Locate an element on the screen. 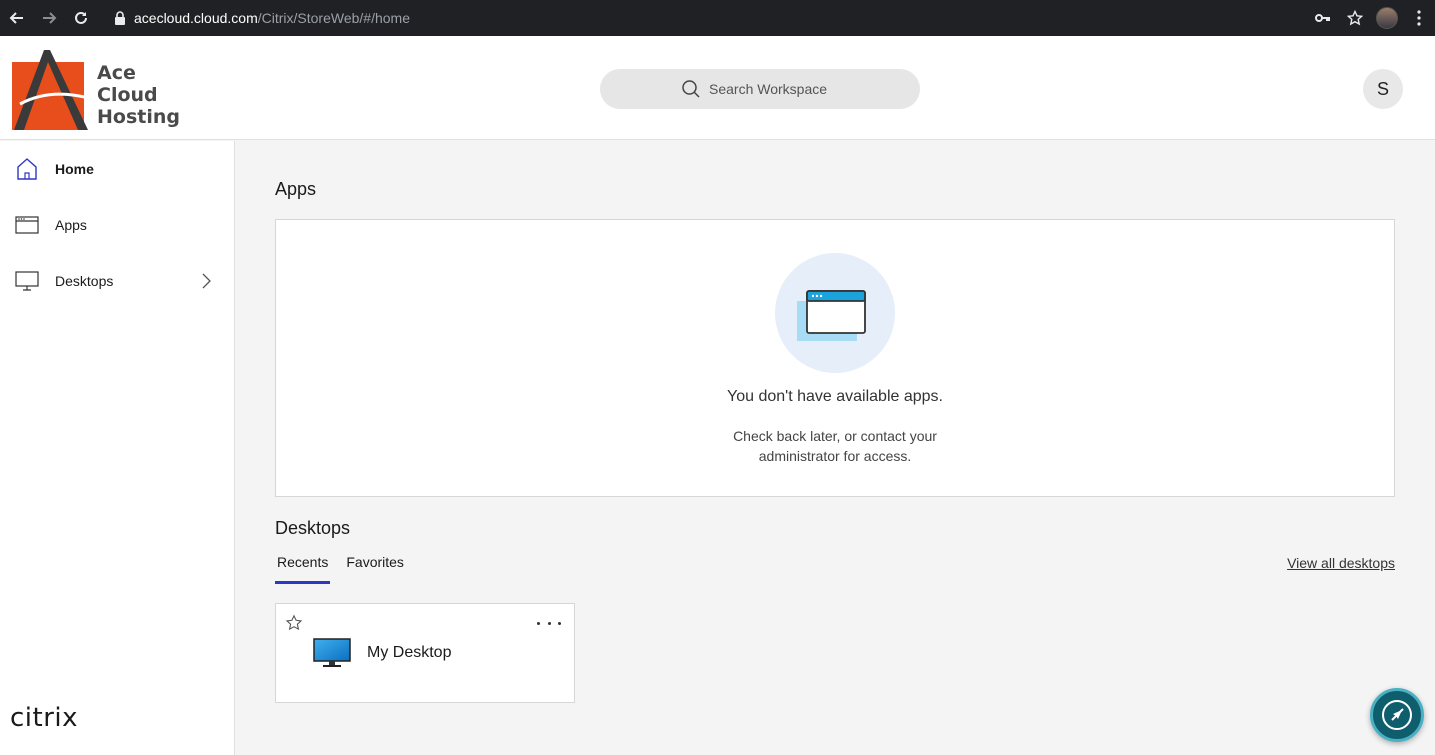 Image resolution: width=1435 pixels, height=755 pixels. browser-menu-button is located at coordinates (1419, 18).